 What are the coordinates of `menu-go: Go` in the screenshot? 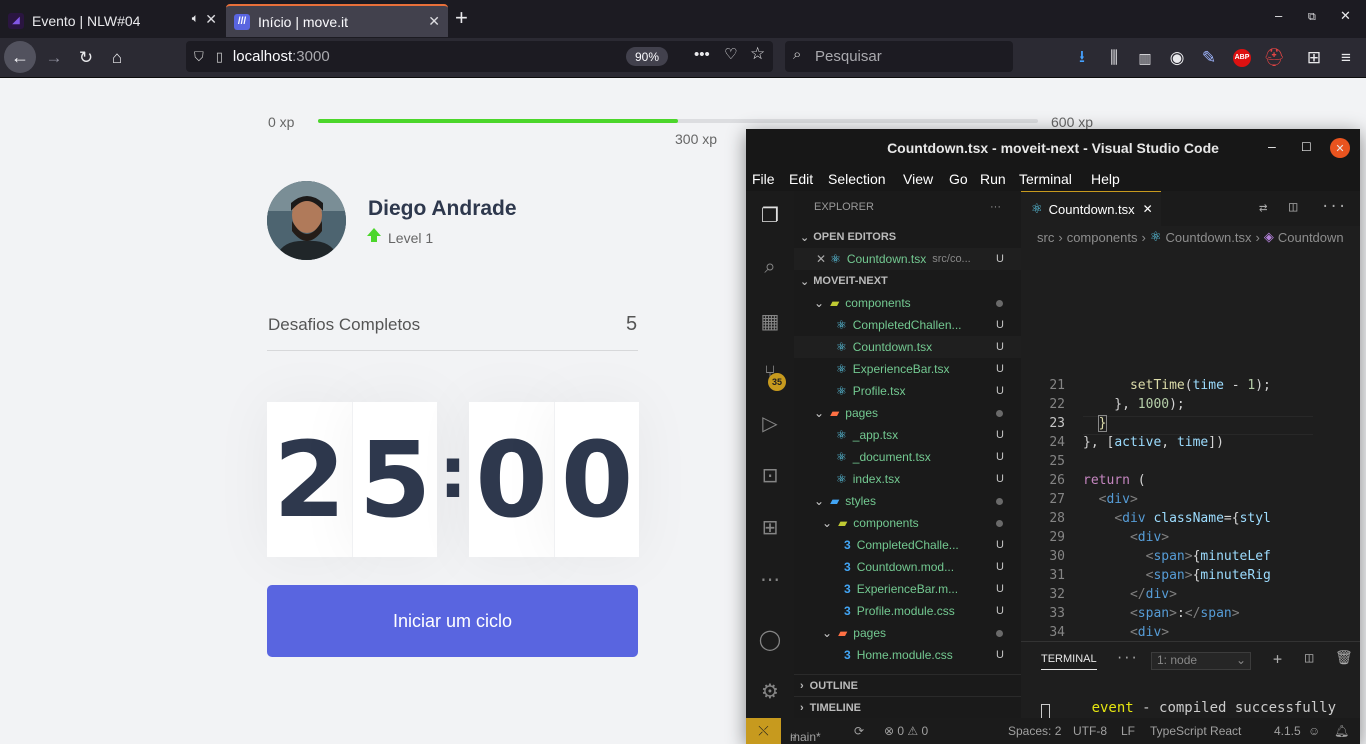 It's located at (958, 179).